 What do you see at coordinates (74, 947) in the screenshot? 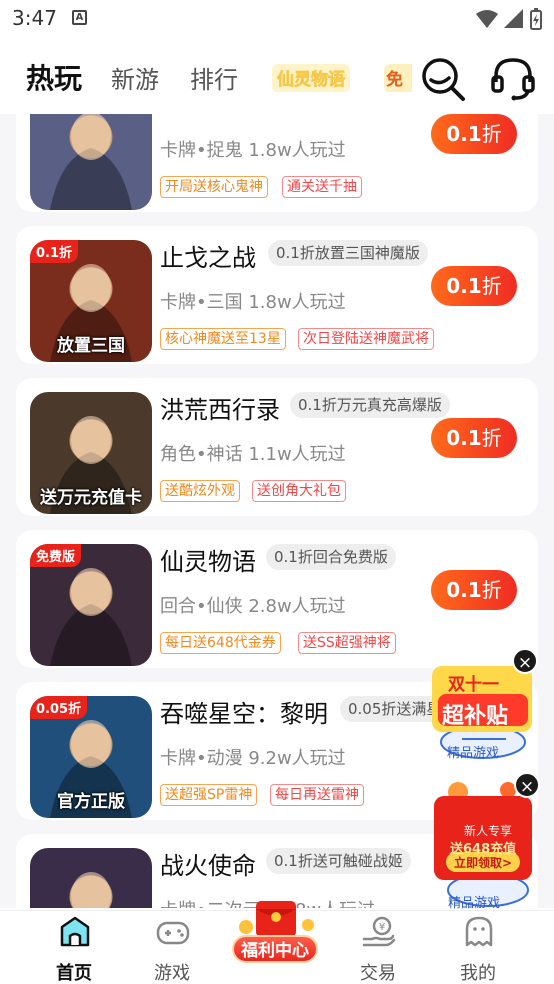
I see `nav-home: 首页` at bounding box center [74, 947].